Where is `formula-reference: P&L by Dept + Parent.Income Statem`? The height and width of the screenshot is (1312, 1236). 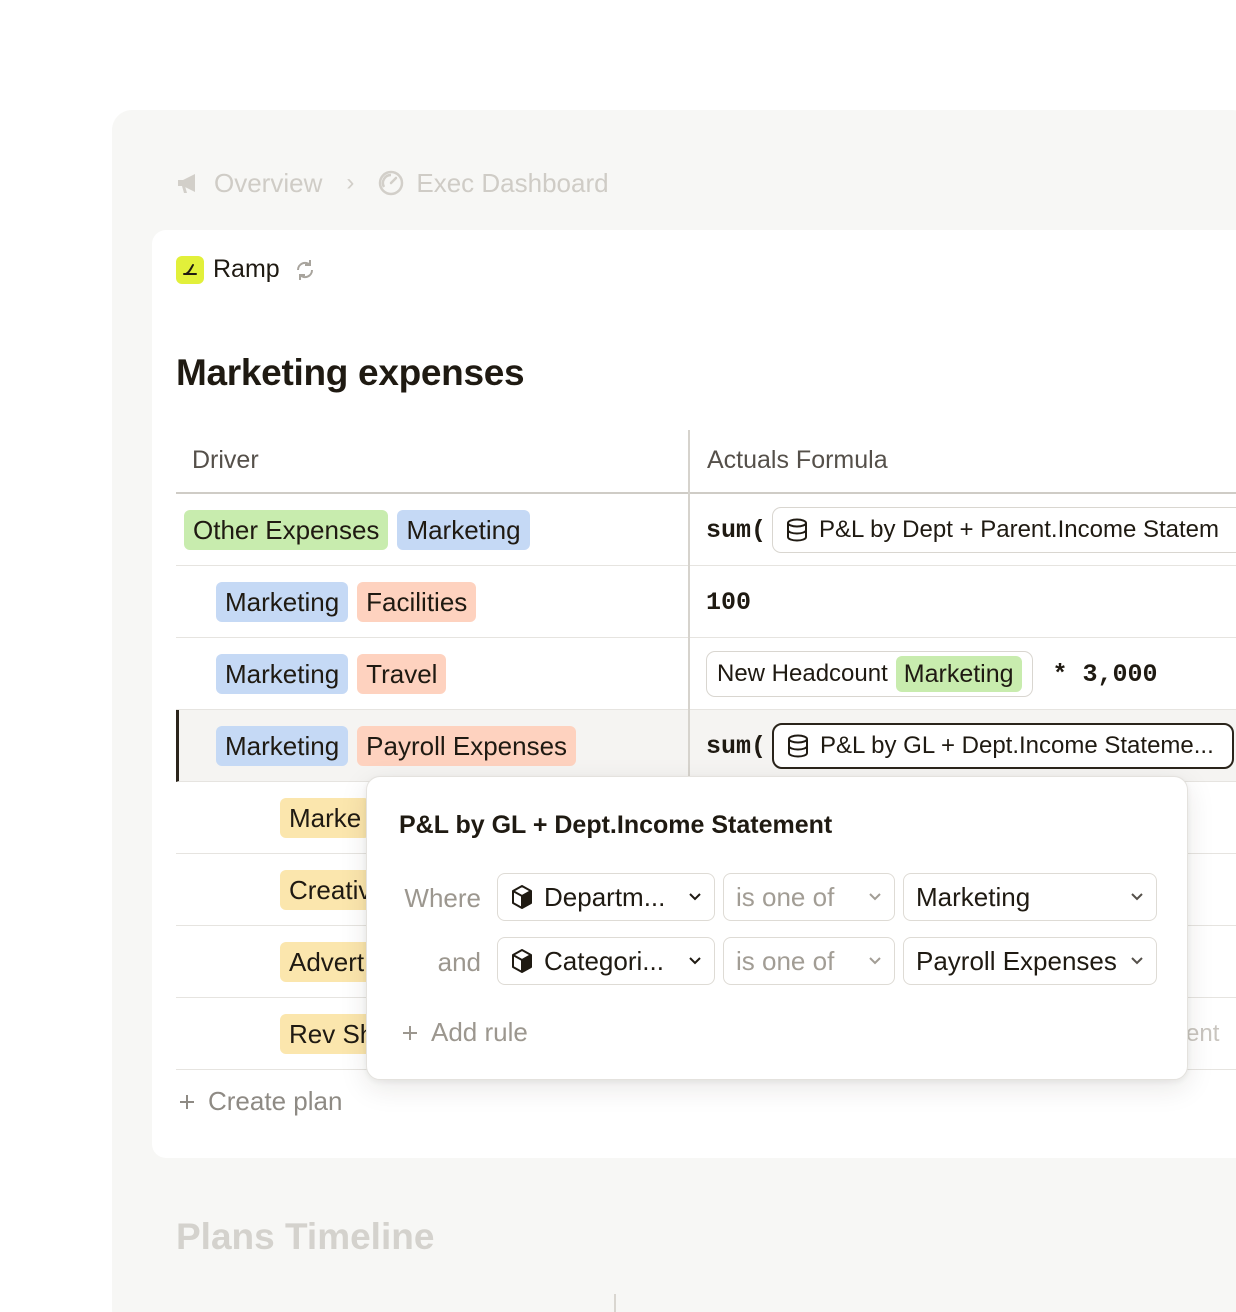
formula-reference: P&L by Dept + Parent.Income Statem is located at coordinates (1004, 530).